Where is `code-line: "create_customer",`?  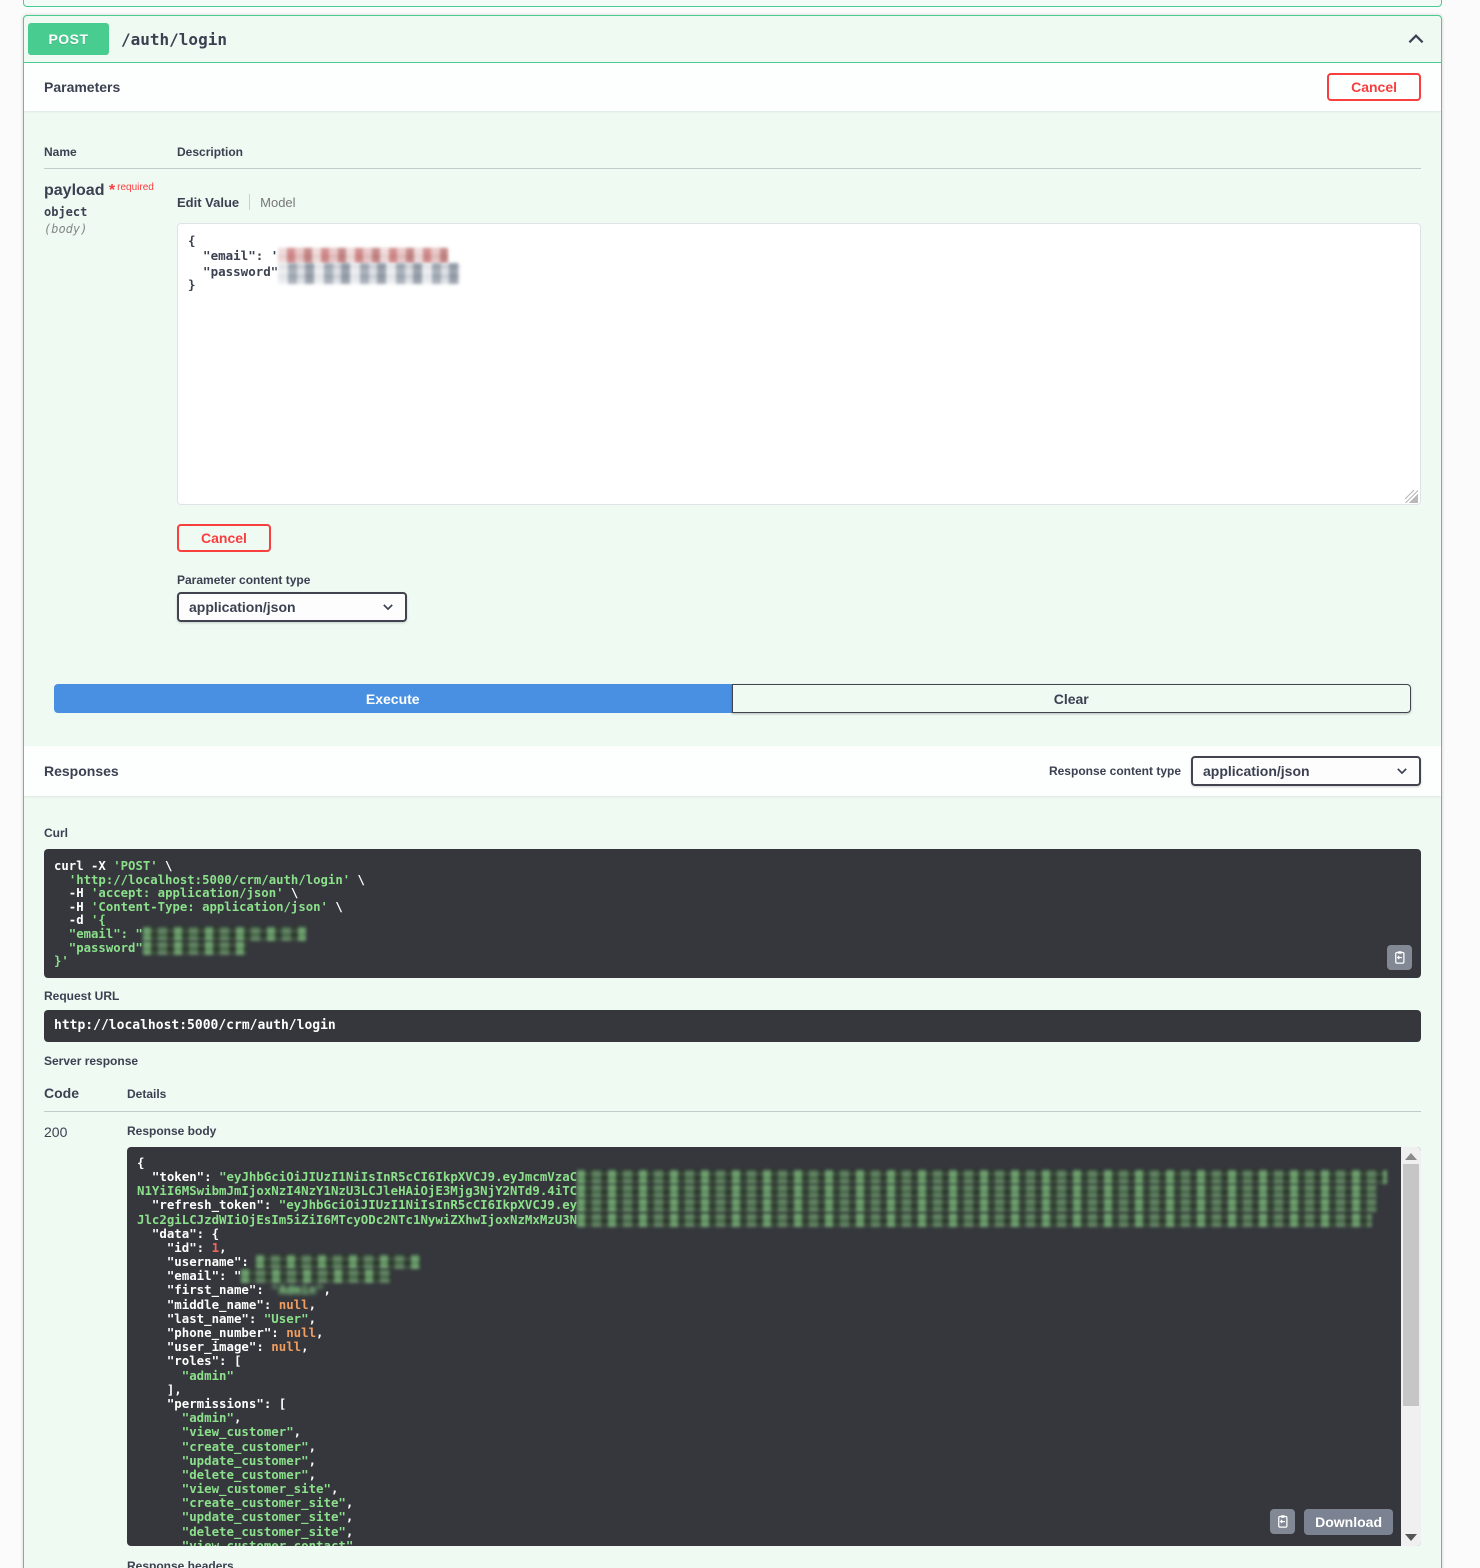 code-line: "create_customer", is located at coordinates (764, 1446).